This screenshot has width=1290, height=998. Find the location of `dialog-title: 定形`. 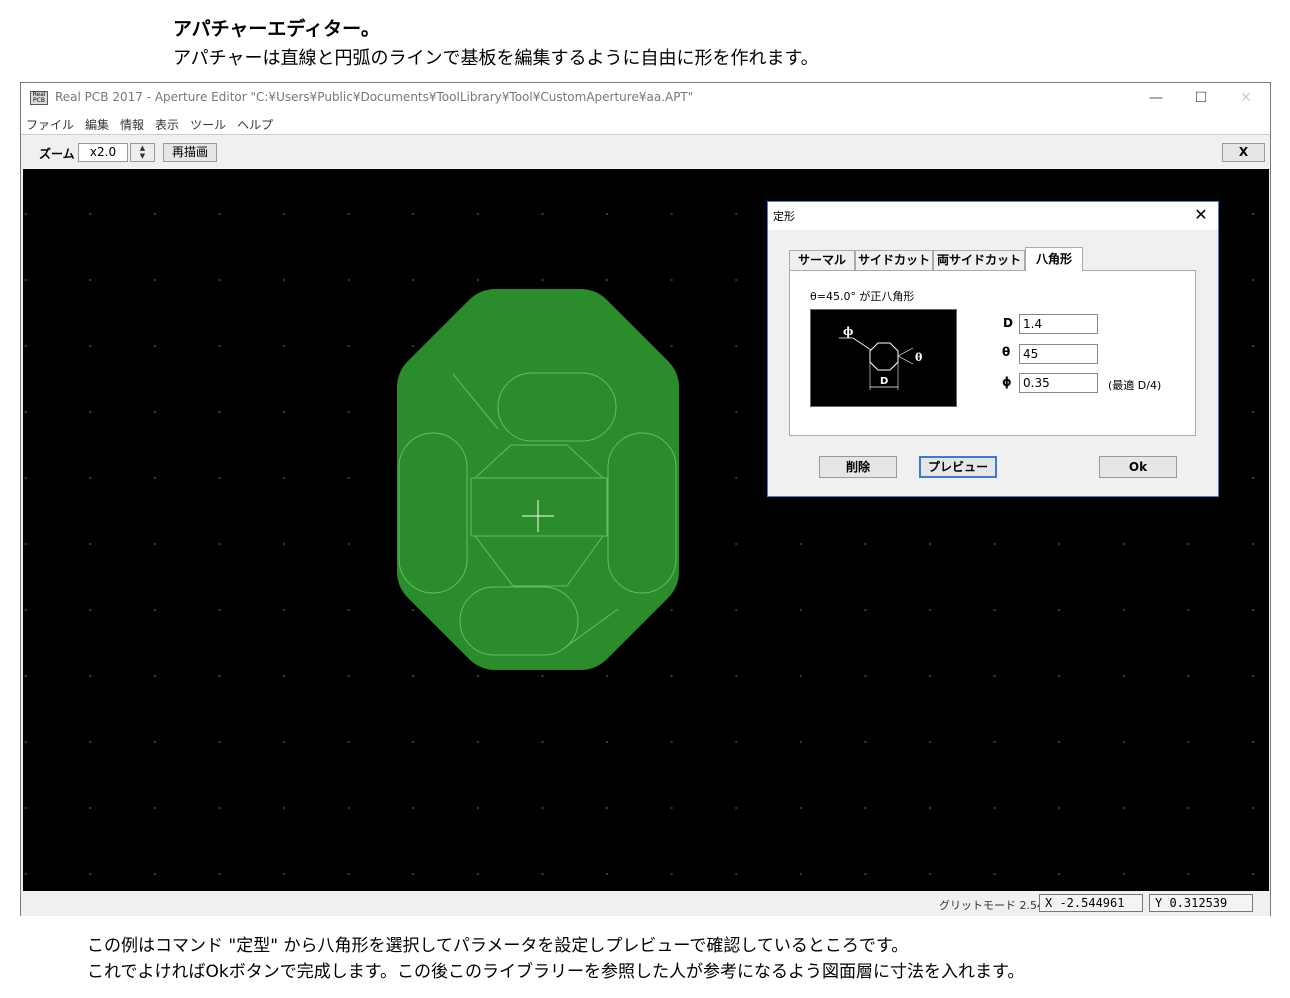

dialog-title: 定形 is located at coordinates (784, 216).